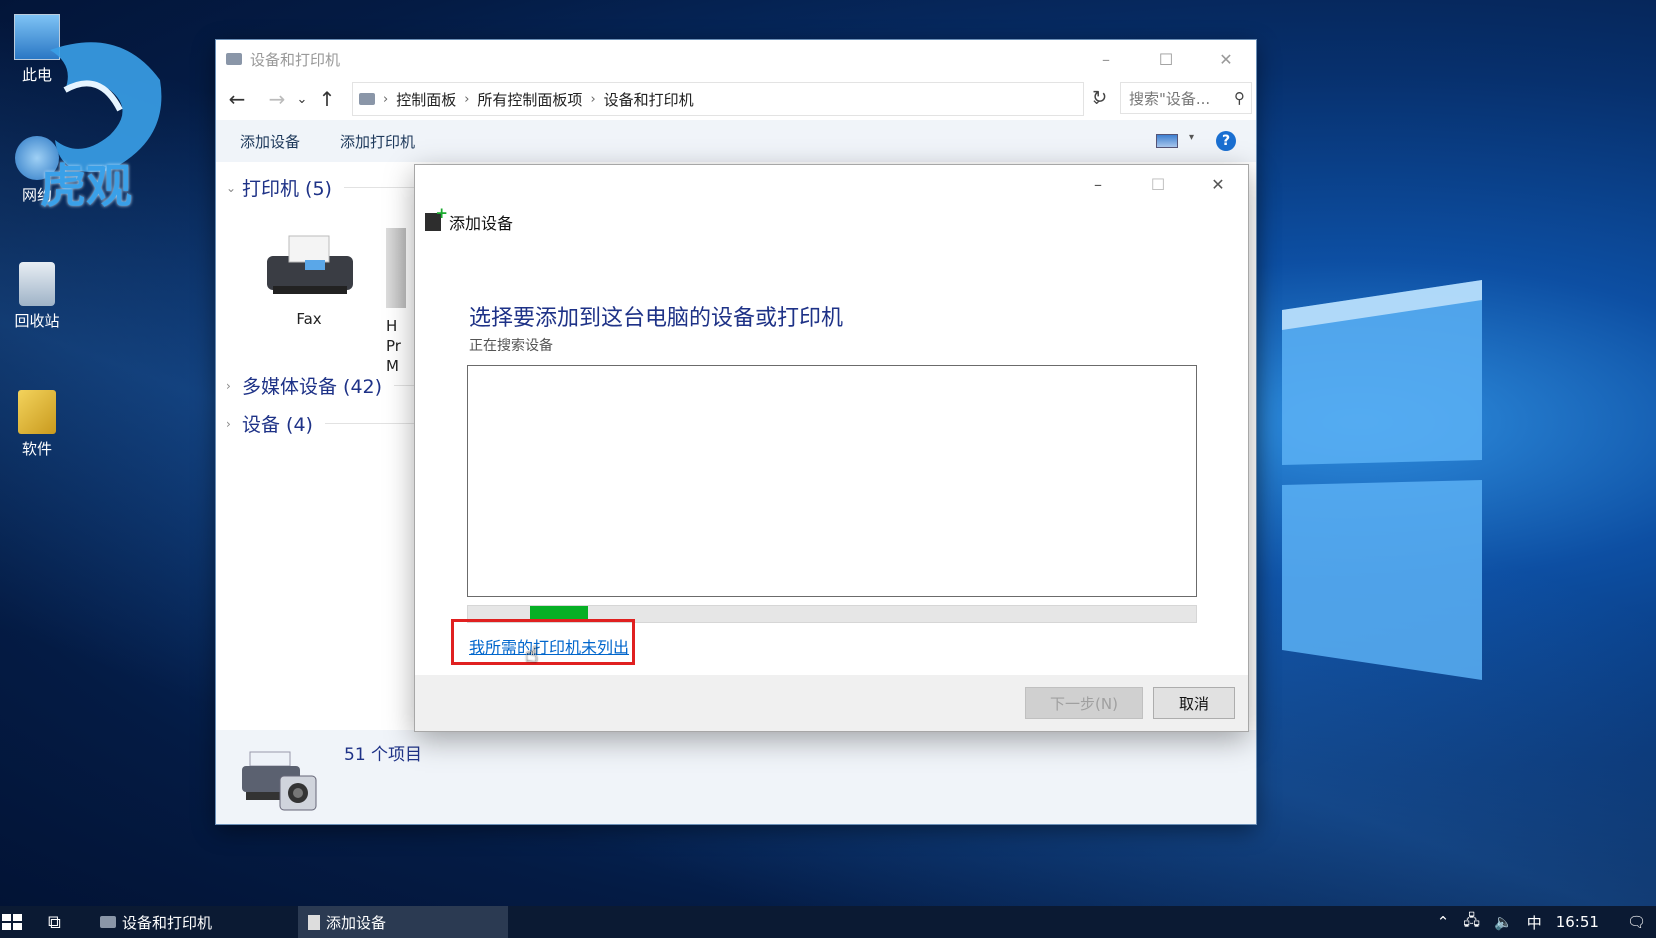 This screenshot has height=938, width=1656. I want to click on dialog-heading: 选择要添加到这台电脑的设备或打印机, so click(656, 318).